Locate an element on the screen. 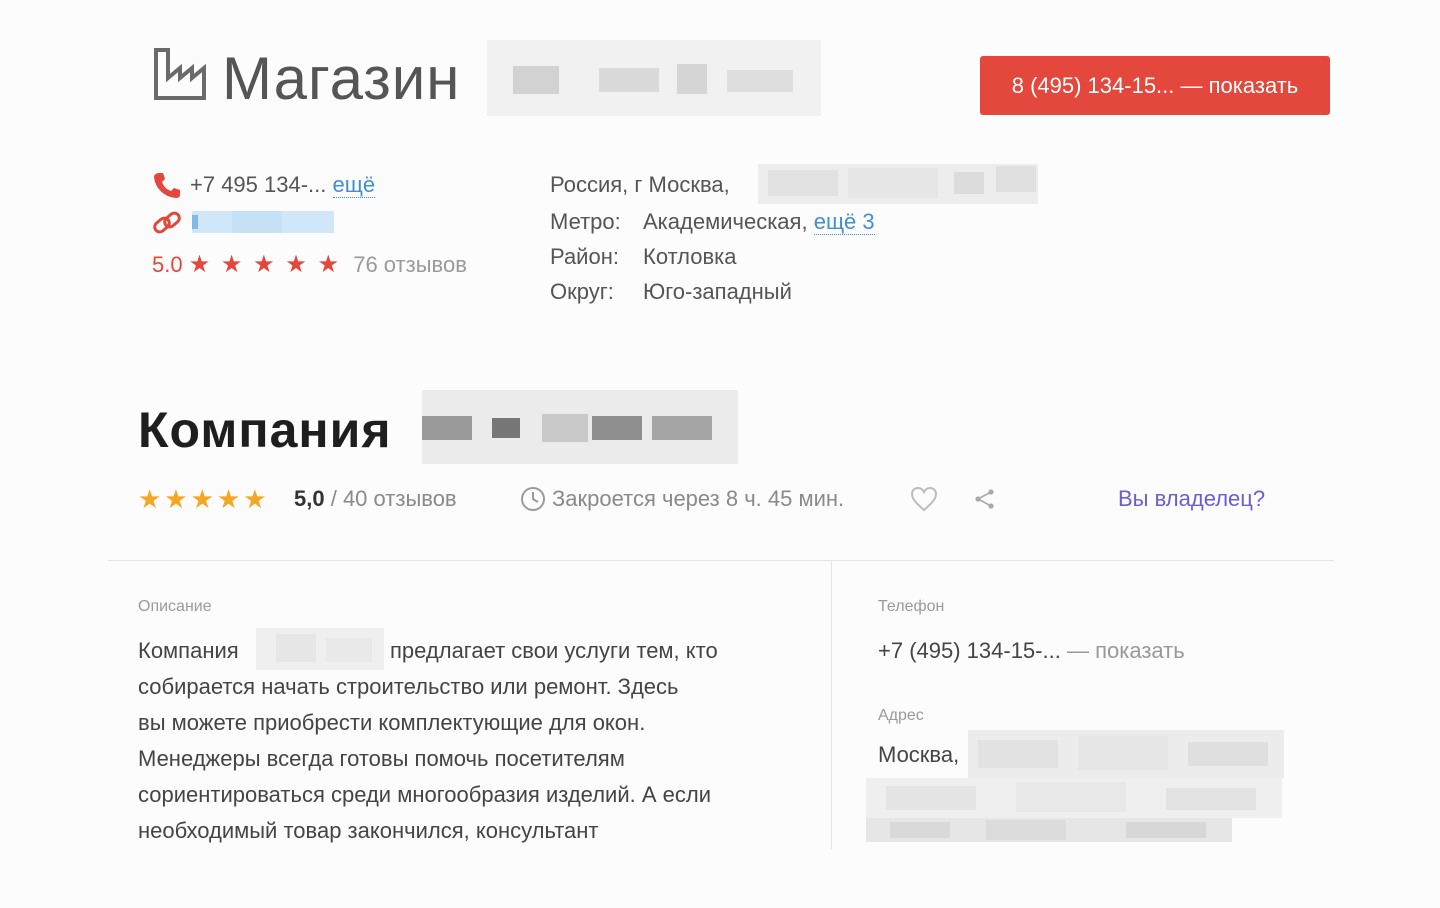 The width and height of the screenshot is (1440, 908). description-company-redacted is located at coordinates (320, 649).